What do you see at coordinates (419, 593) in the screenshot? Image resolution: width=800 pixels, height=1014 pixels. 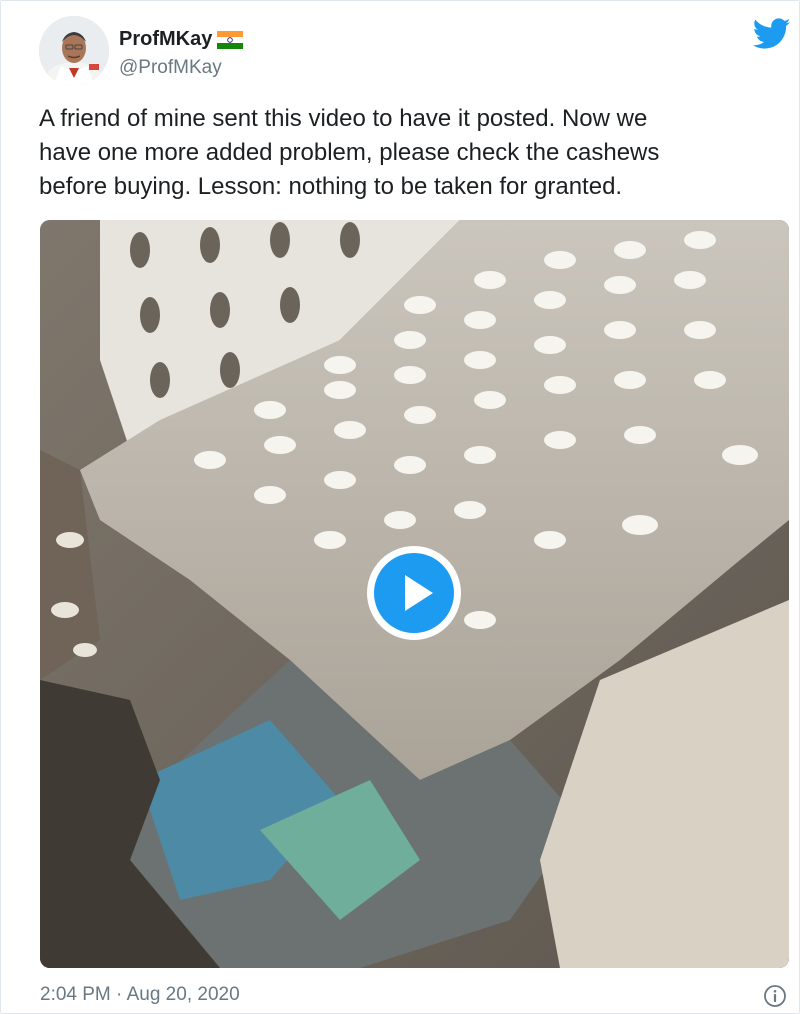 I see `play-icon` at bounding box center [419, 593].